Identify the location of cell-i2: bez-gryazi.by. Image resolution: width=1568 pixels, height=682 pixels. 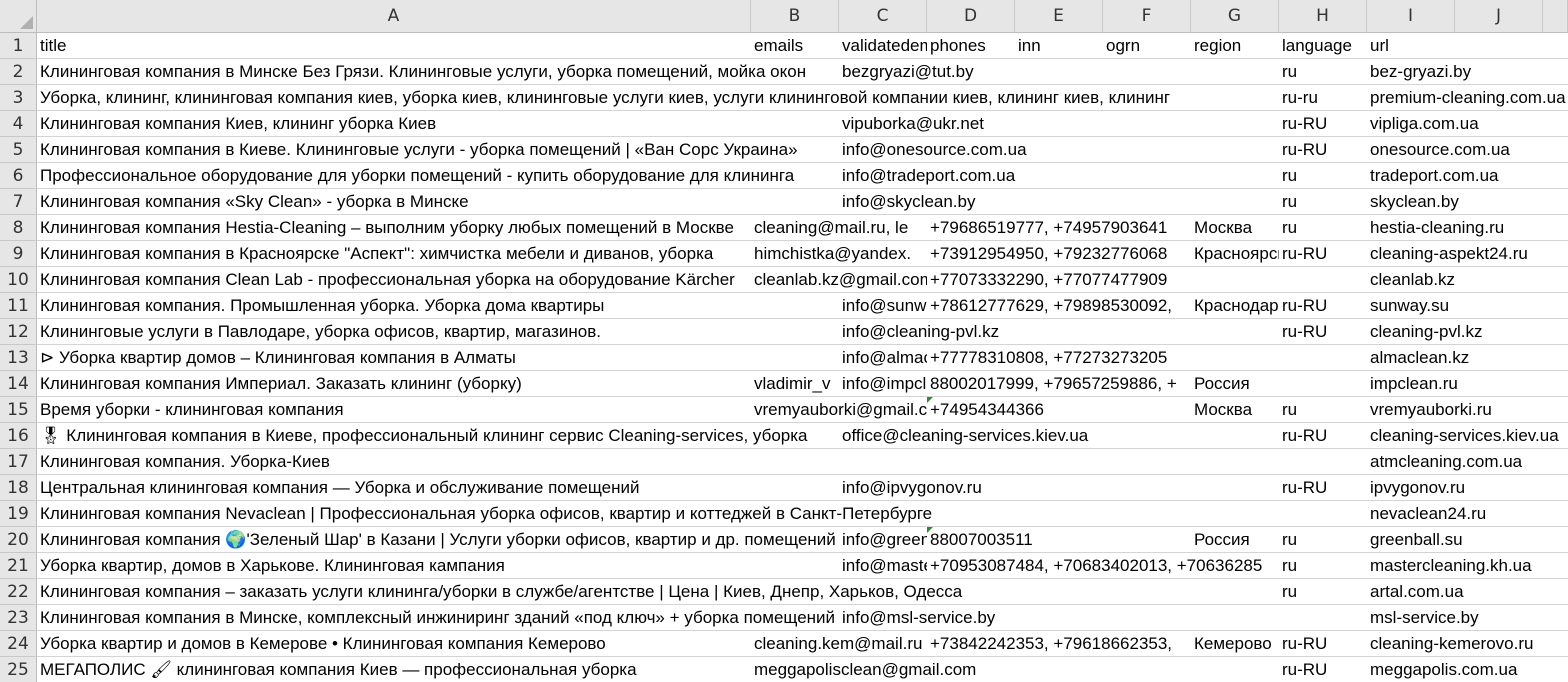
(1467, 71).